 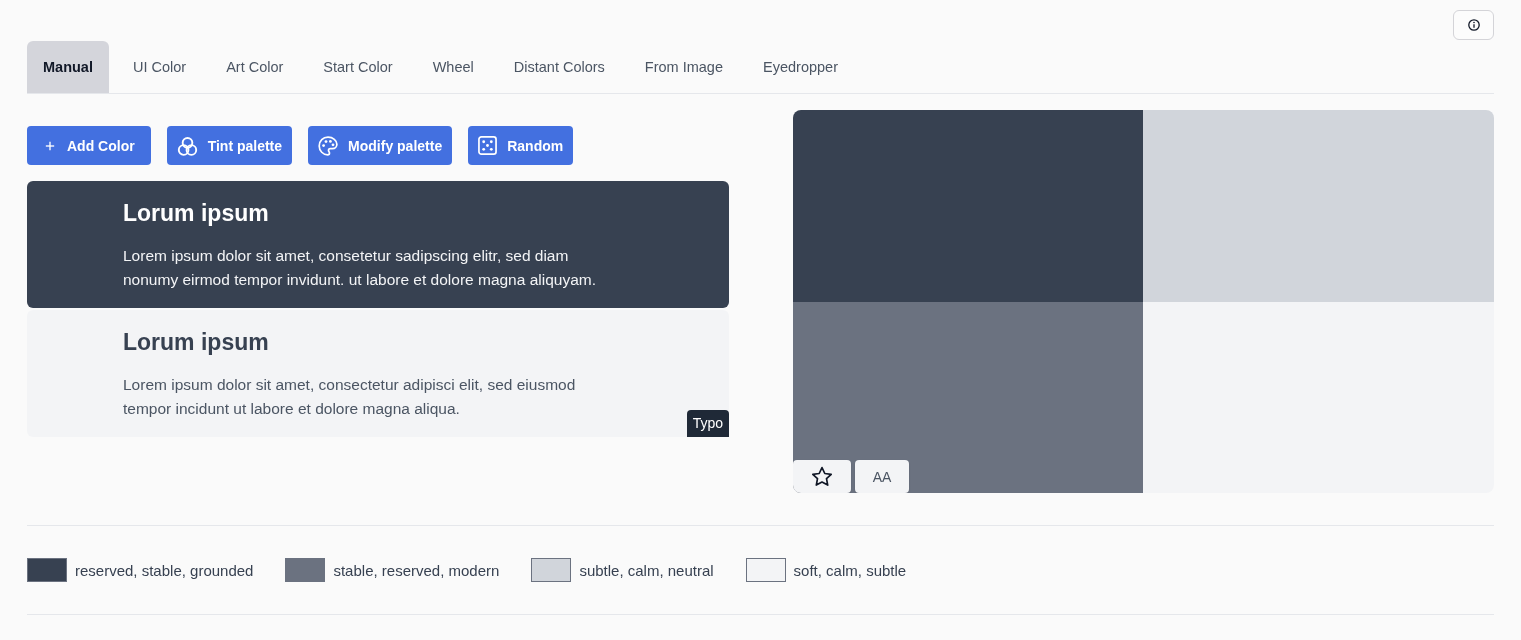 What do you see at coordinates (453, 67) in the screenshot?
I see `tab: Wheel` at bounding box center [453, 67].